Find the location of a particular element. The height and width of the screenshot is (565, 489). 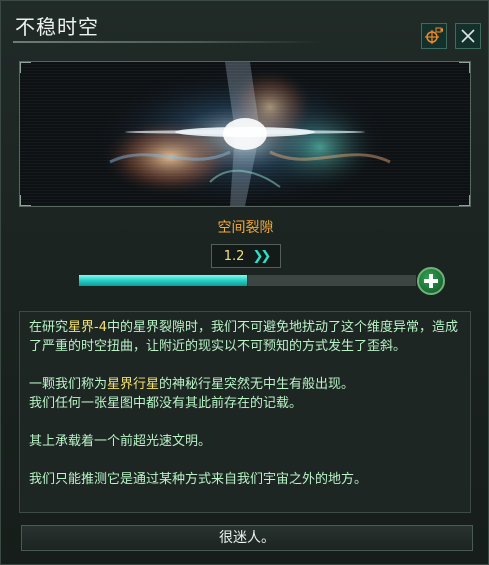

title-bar: 不稳时空 is located at coordinates (245, 25).